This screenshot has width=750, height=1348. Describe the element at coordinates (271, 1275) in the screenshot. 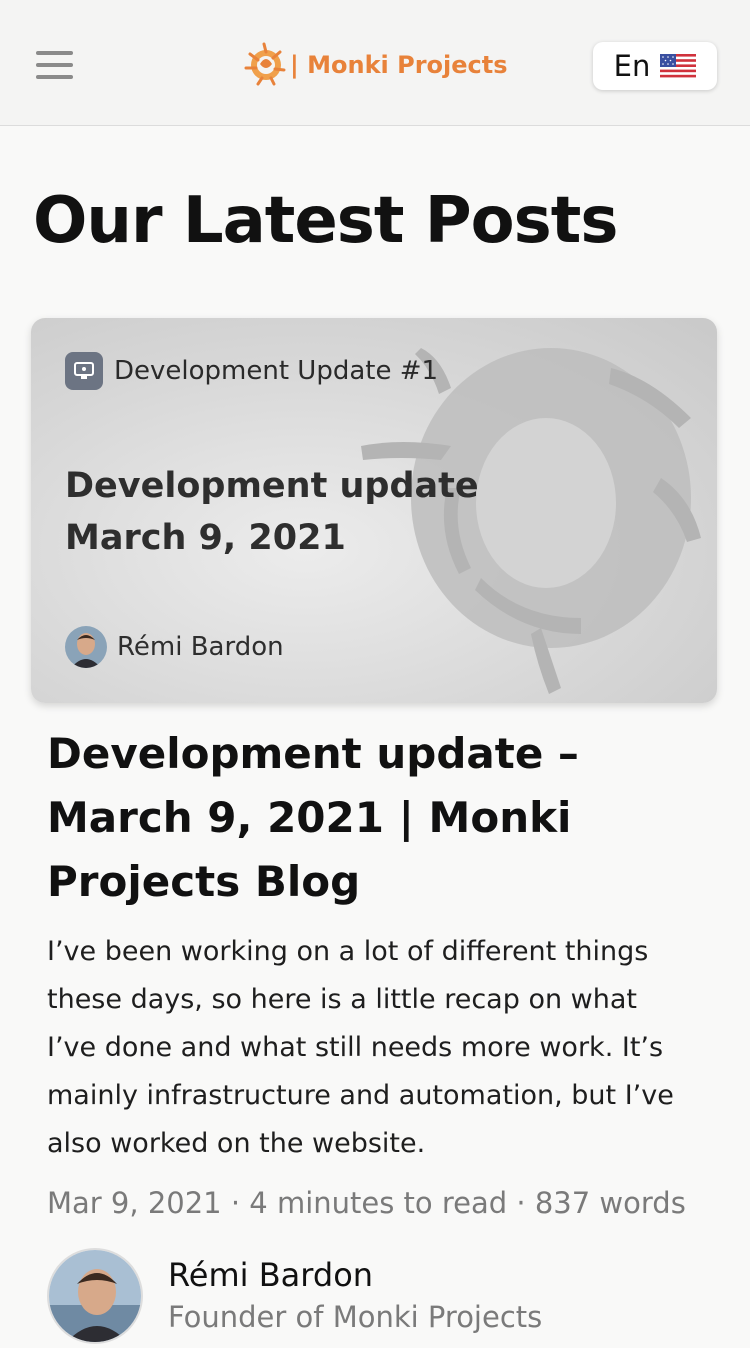

I see `author-name: Rémi Bardon` at that location.